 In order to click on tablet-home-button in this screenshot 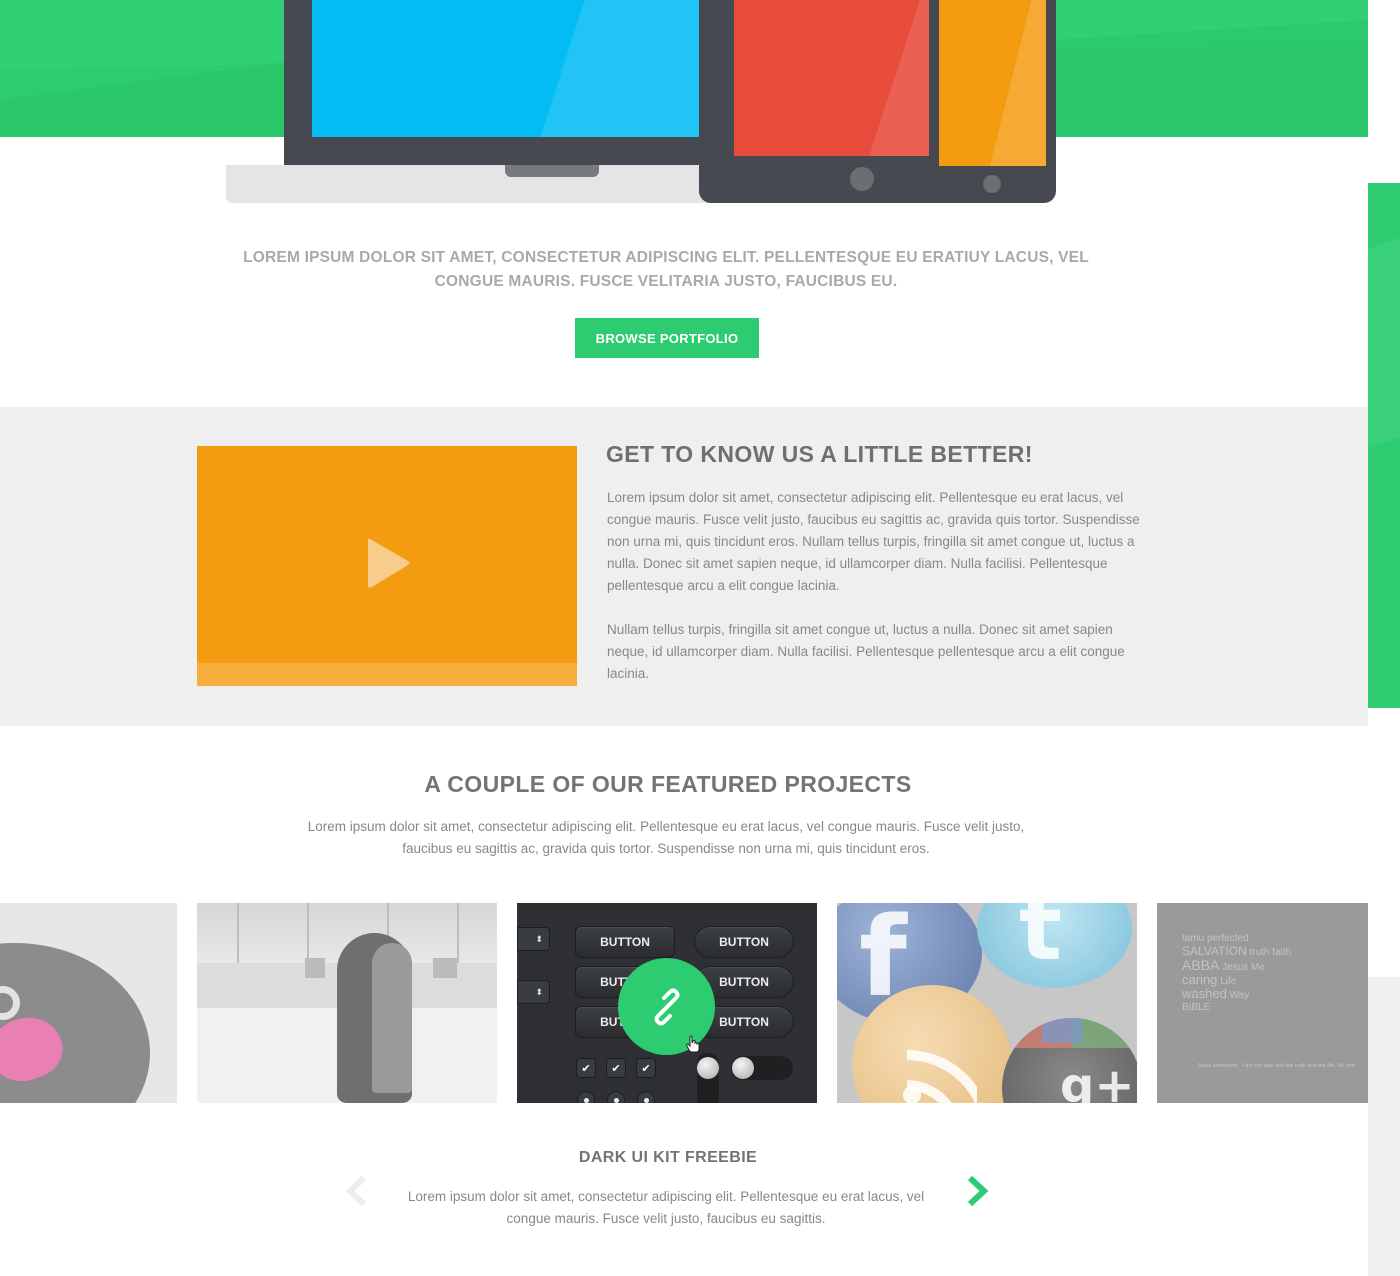, I will do `click(862, 179)`.